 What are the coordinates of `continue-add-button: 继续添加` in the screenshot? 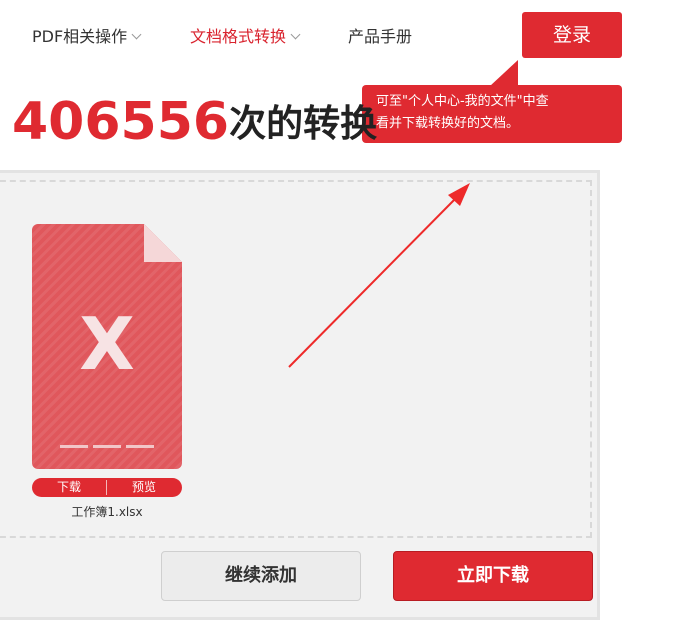 It's located at (261, 576).